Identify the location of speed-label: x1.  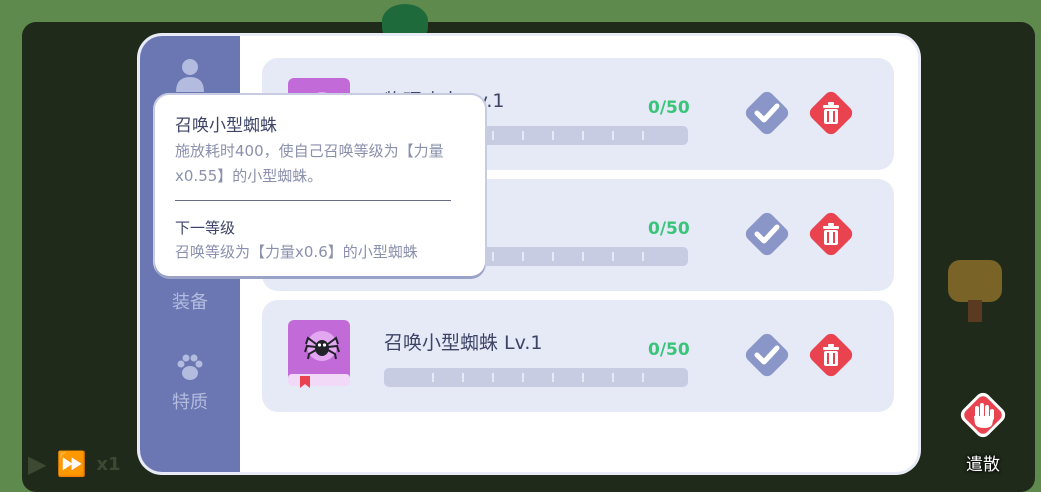
(108, 464).